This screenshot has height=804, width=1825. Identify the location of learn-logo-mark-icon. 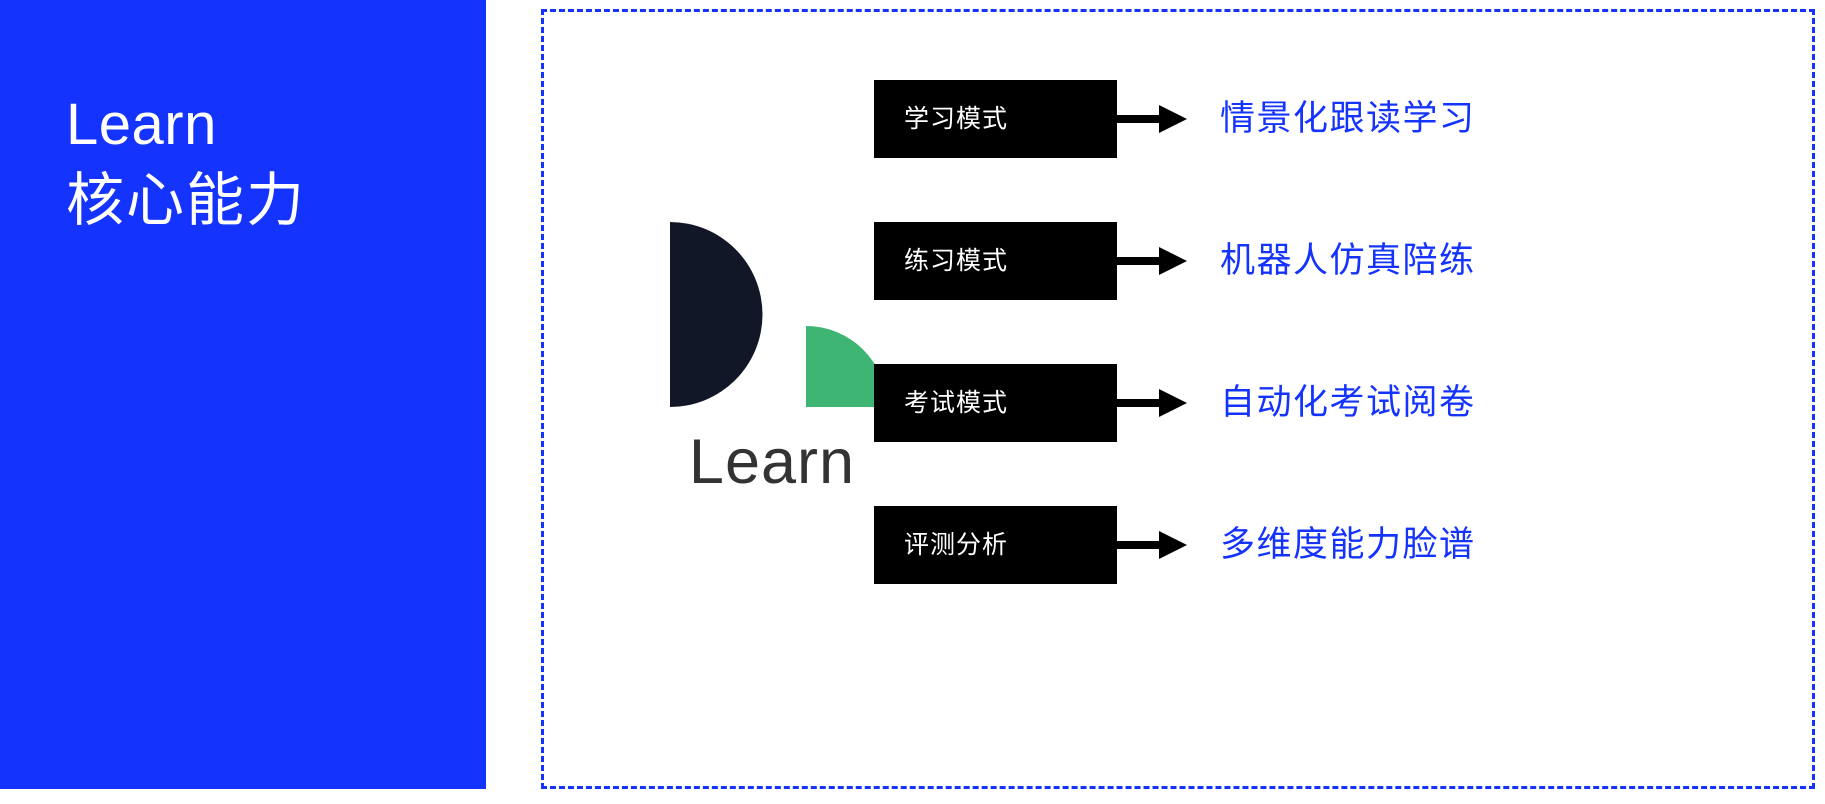
(776, 314).